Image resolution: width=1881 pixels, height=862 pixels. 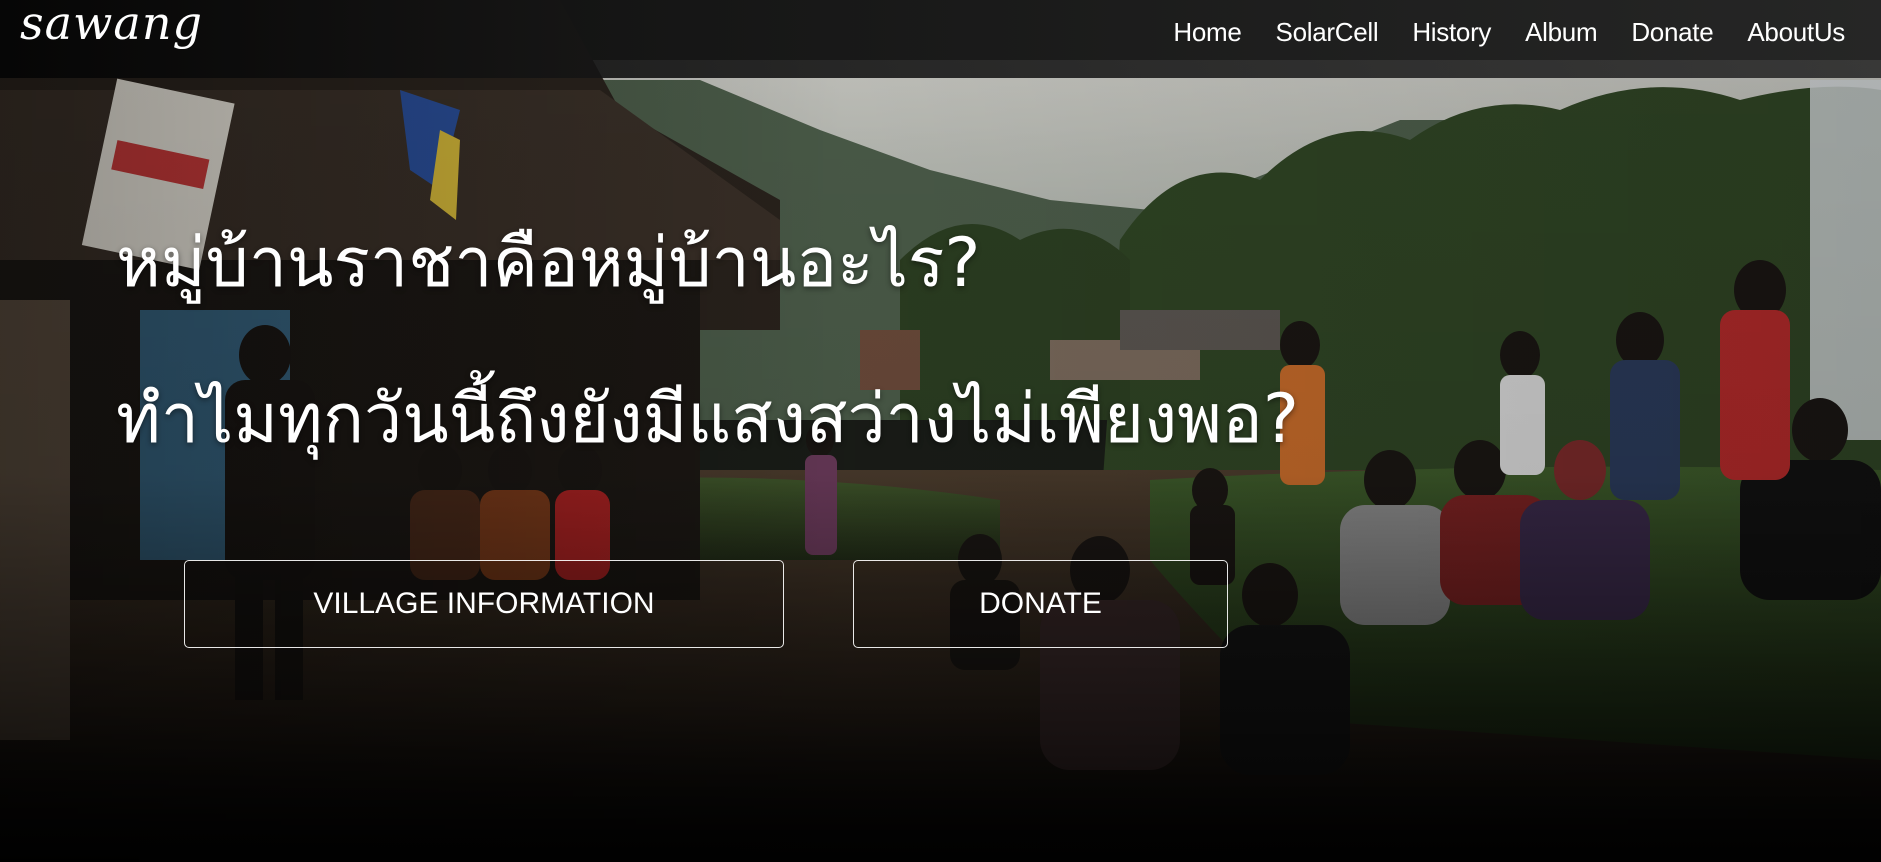 I want to click on nav-link-aboutus: AboutUs, so click(x=1796, y=32).